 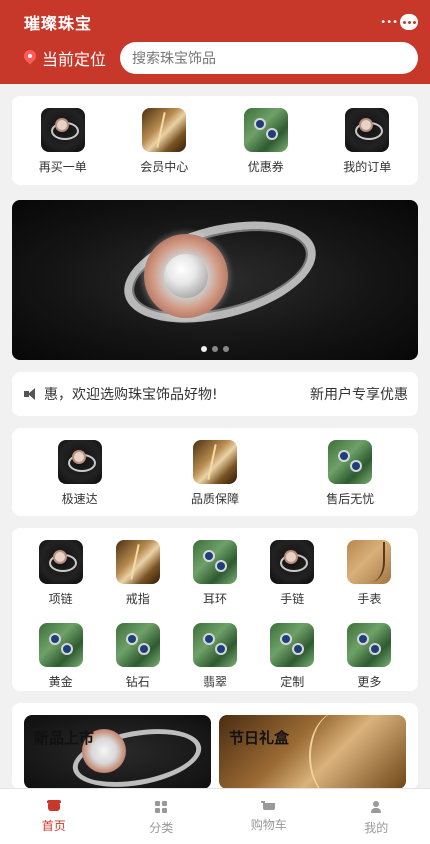 I want to click on speaker-icon, so click(x=31, y=394).